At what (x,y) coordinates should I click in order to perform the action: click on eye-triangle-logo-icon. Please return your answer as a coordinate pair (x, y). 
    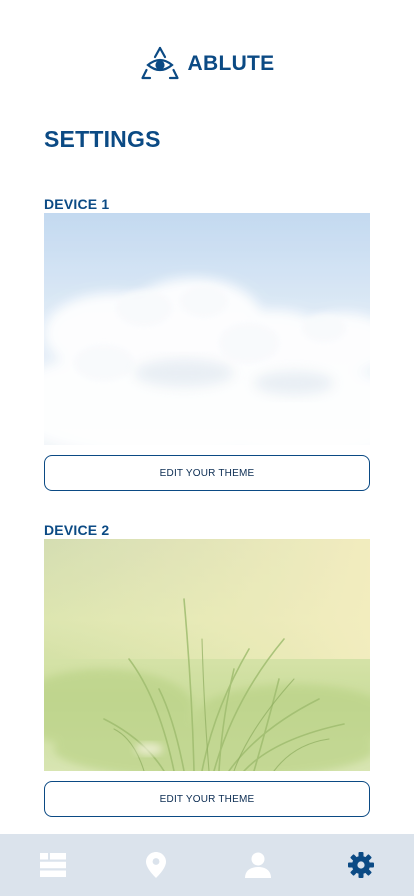
    Looking at the image, I should click on (159, 63).